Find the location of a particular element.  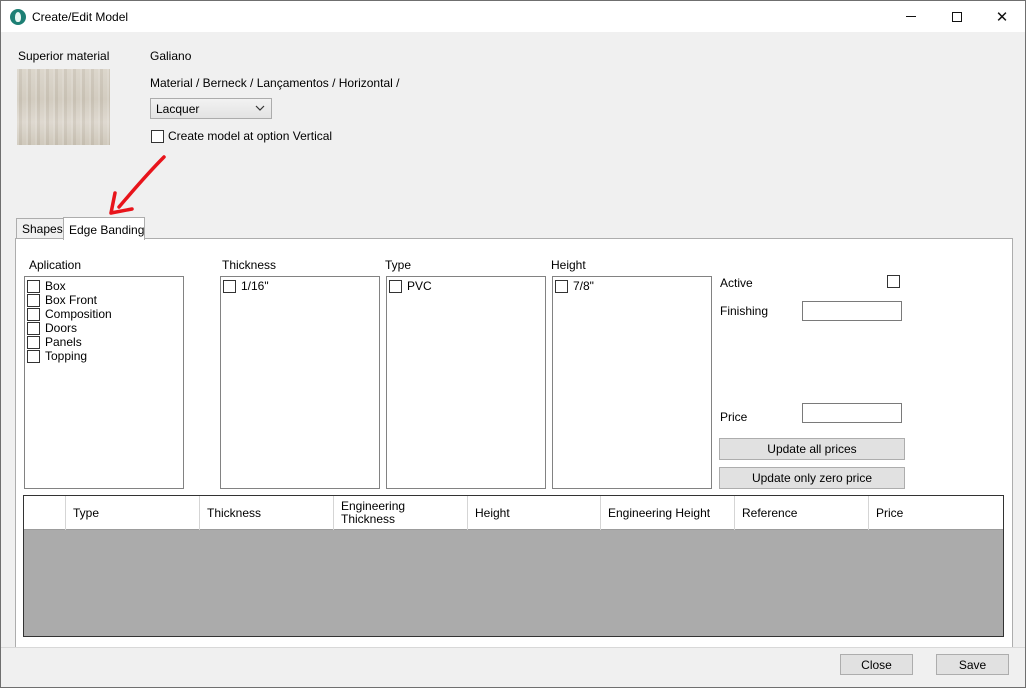

close-window-button: ✕ is located at coordinates (1002, 16).